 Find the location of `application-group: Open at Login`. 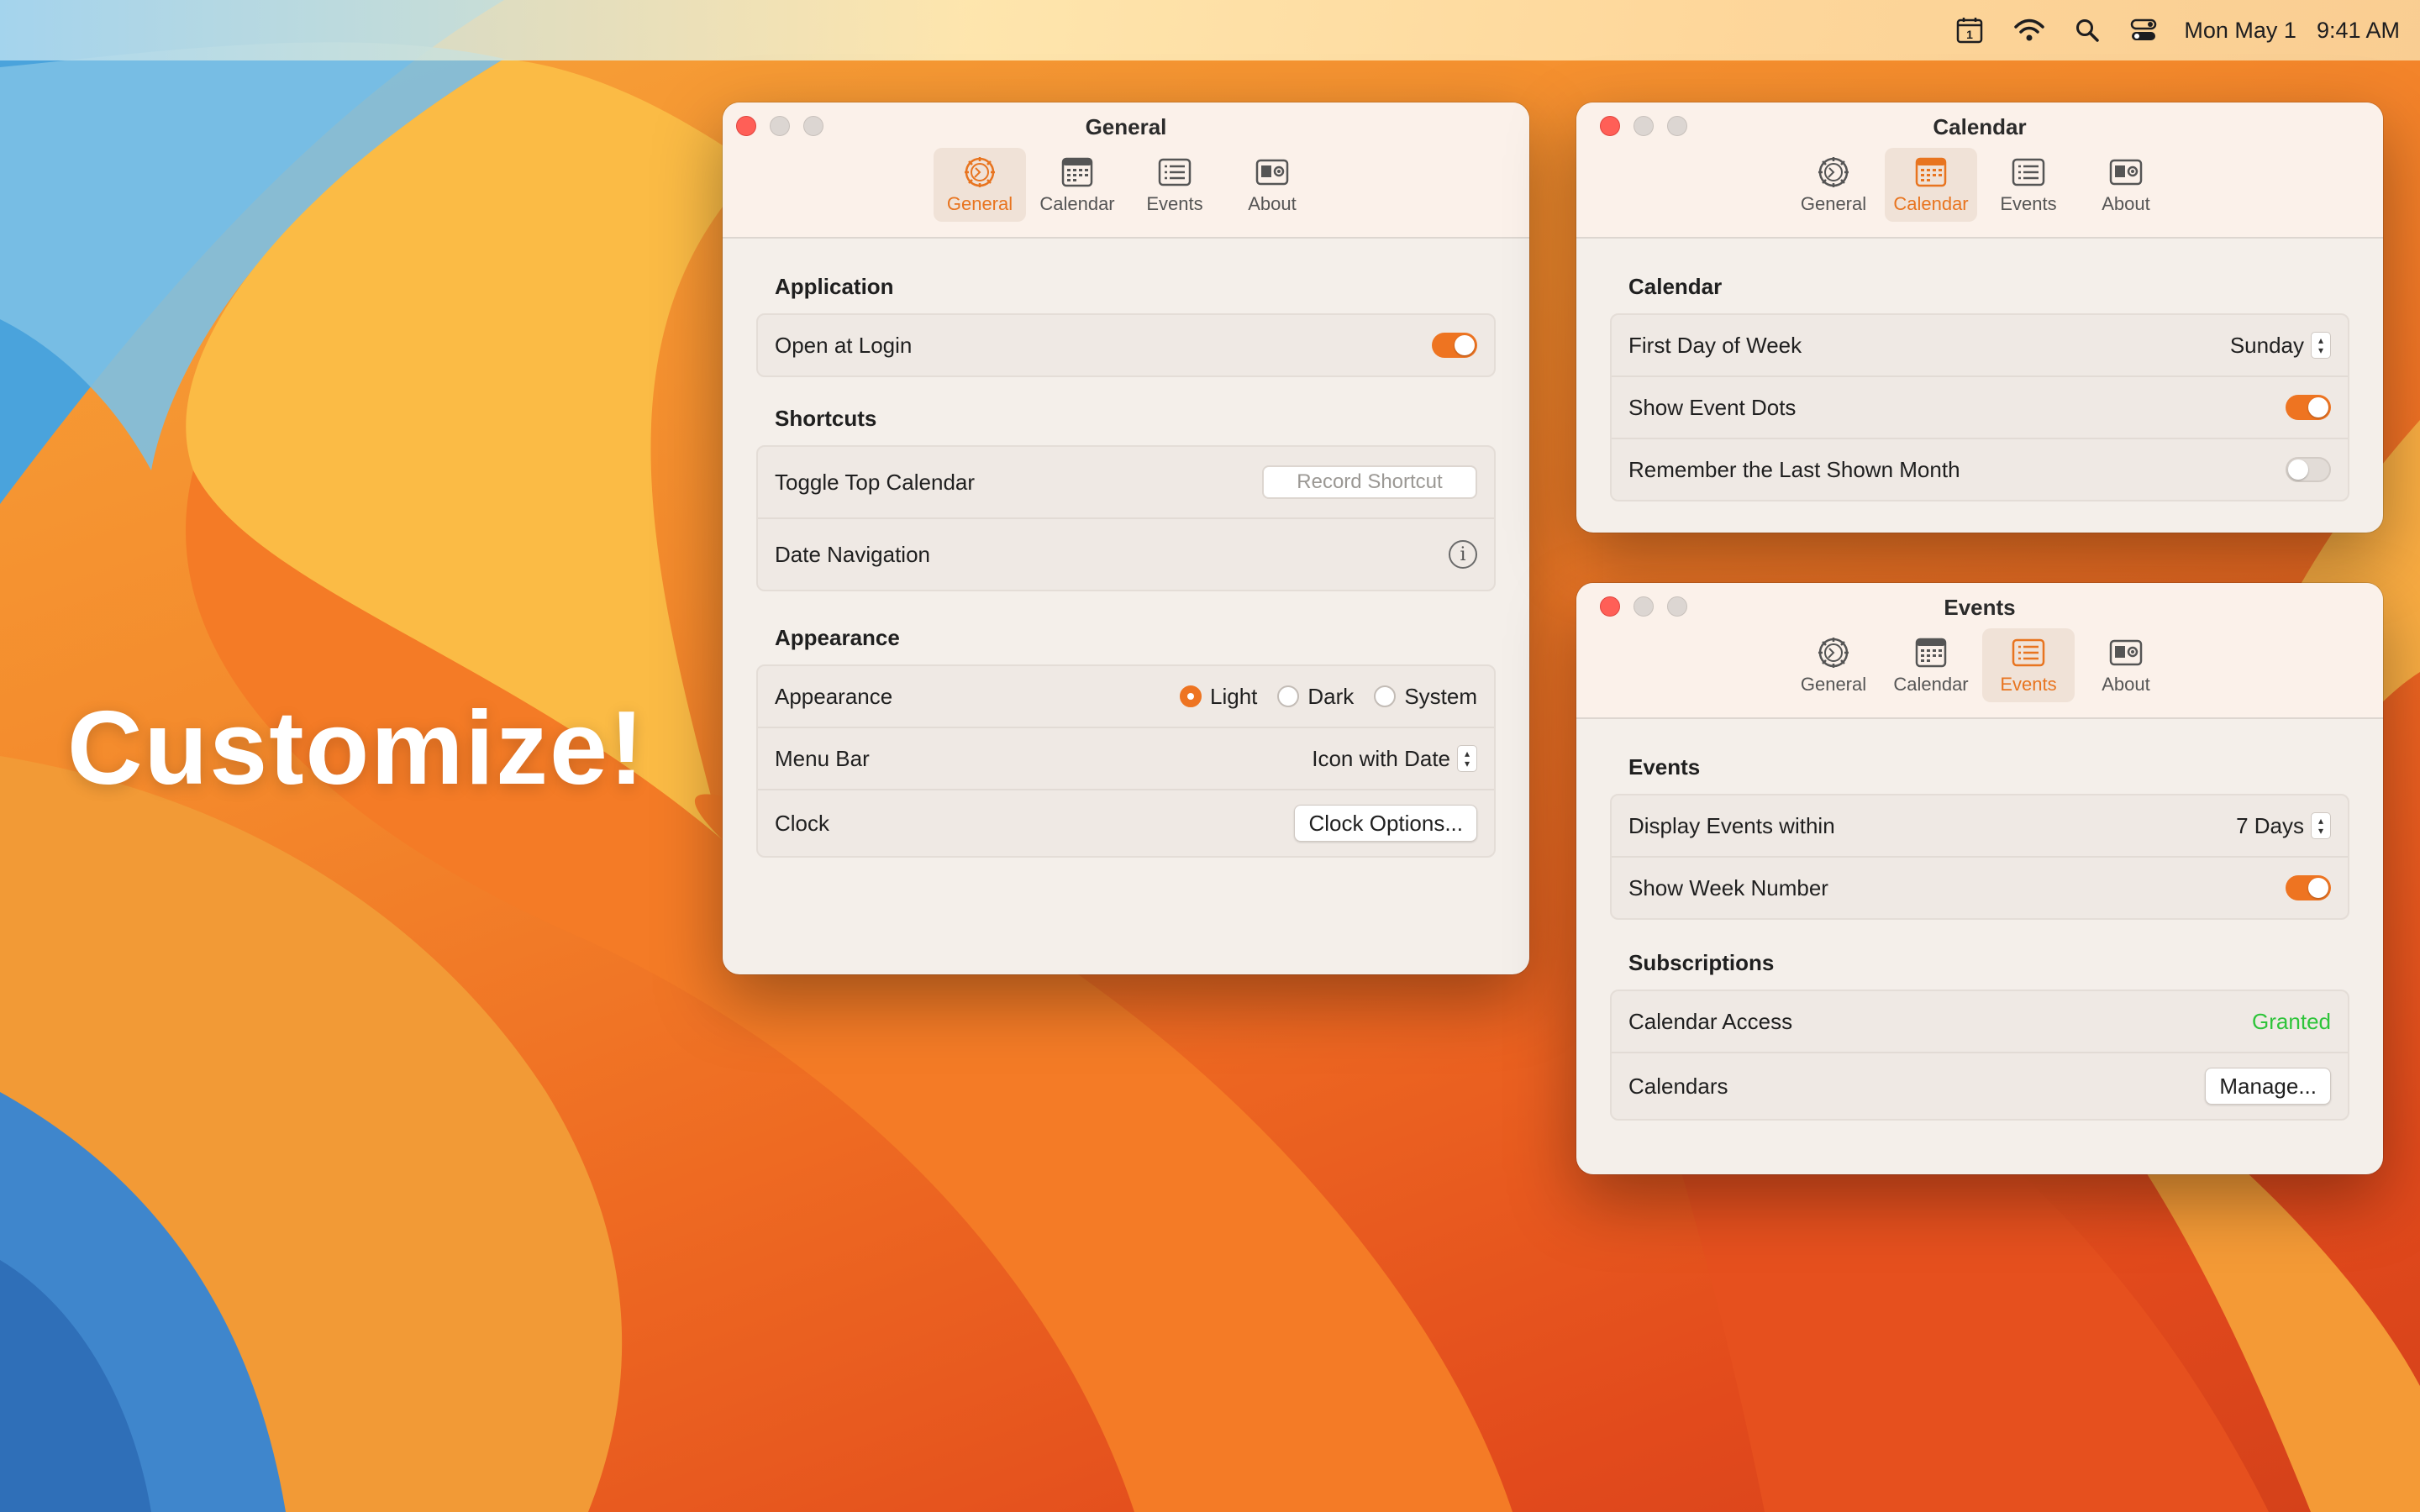

application-group: Open at Login is located at coordinates (1126, 345).